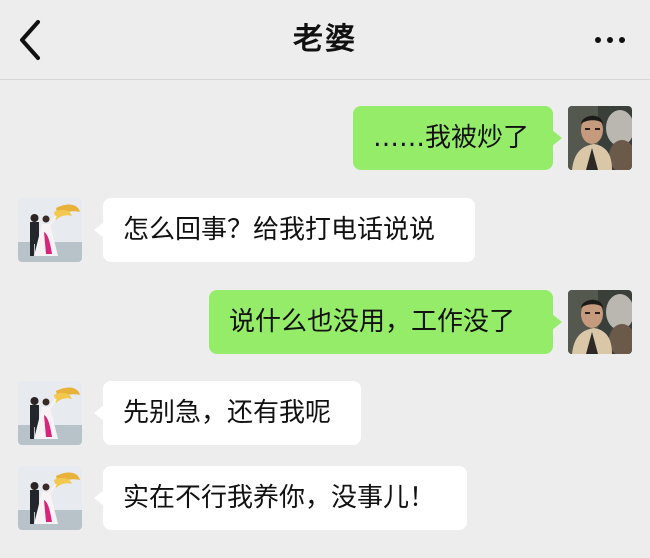  I want to click on message-bubble-received: 实在不行我养你，没事儿！, so click(280, 498).